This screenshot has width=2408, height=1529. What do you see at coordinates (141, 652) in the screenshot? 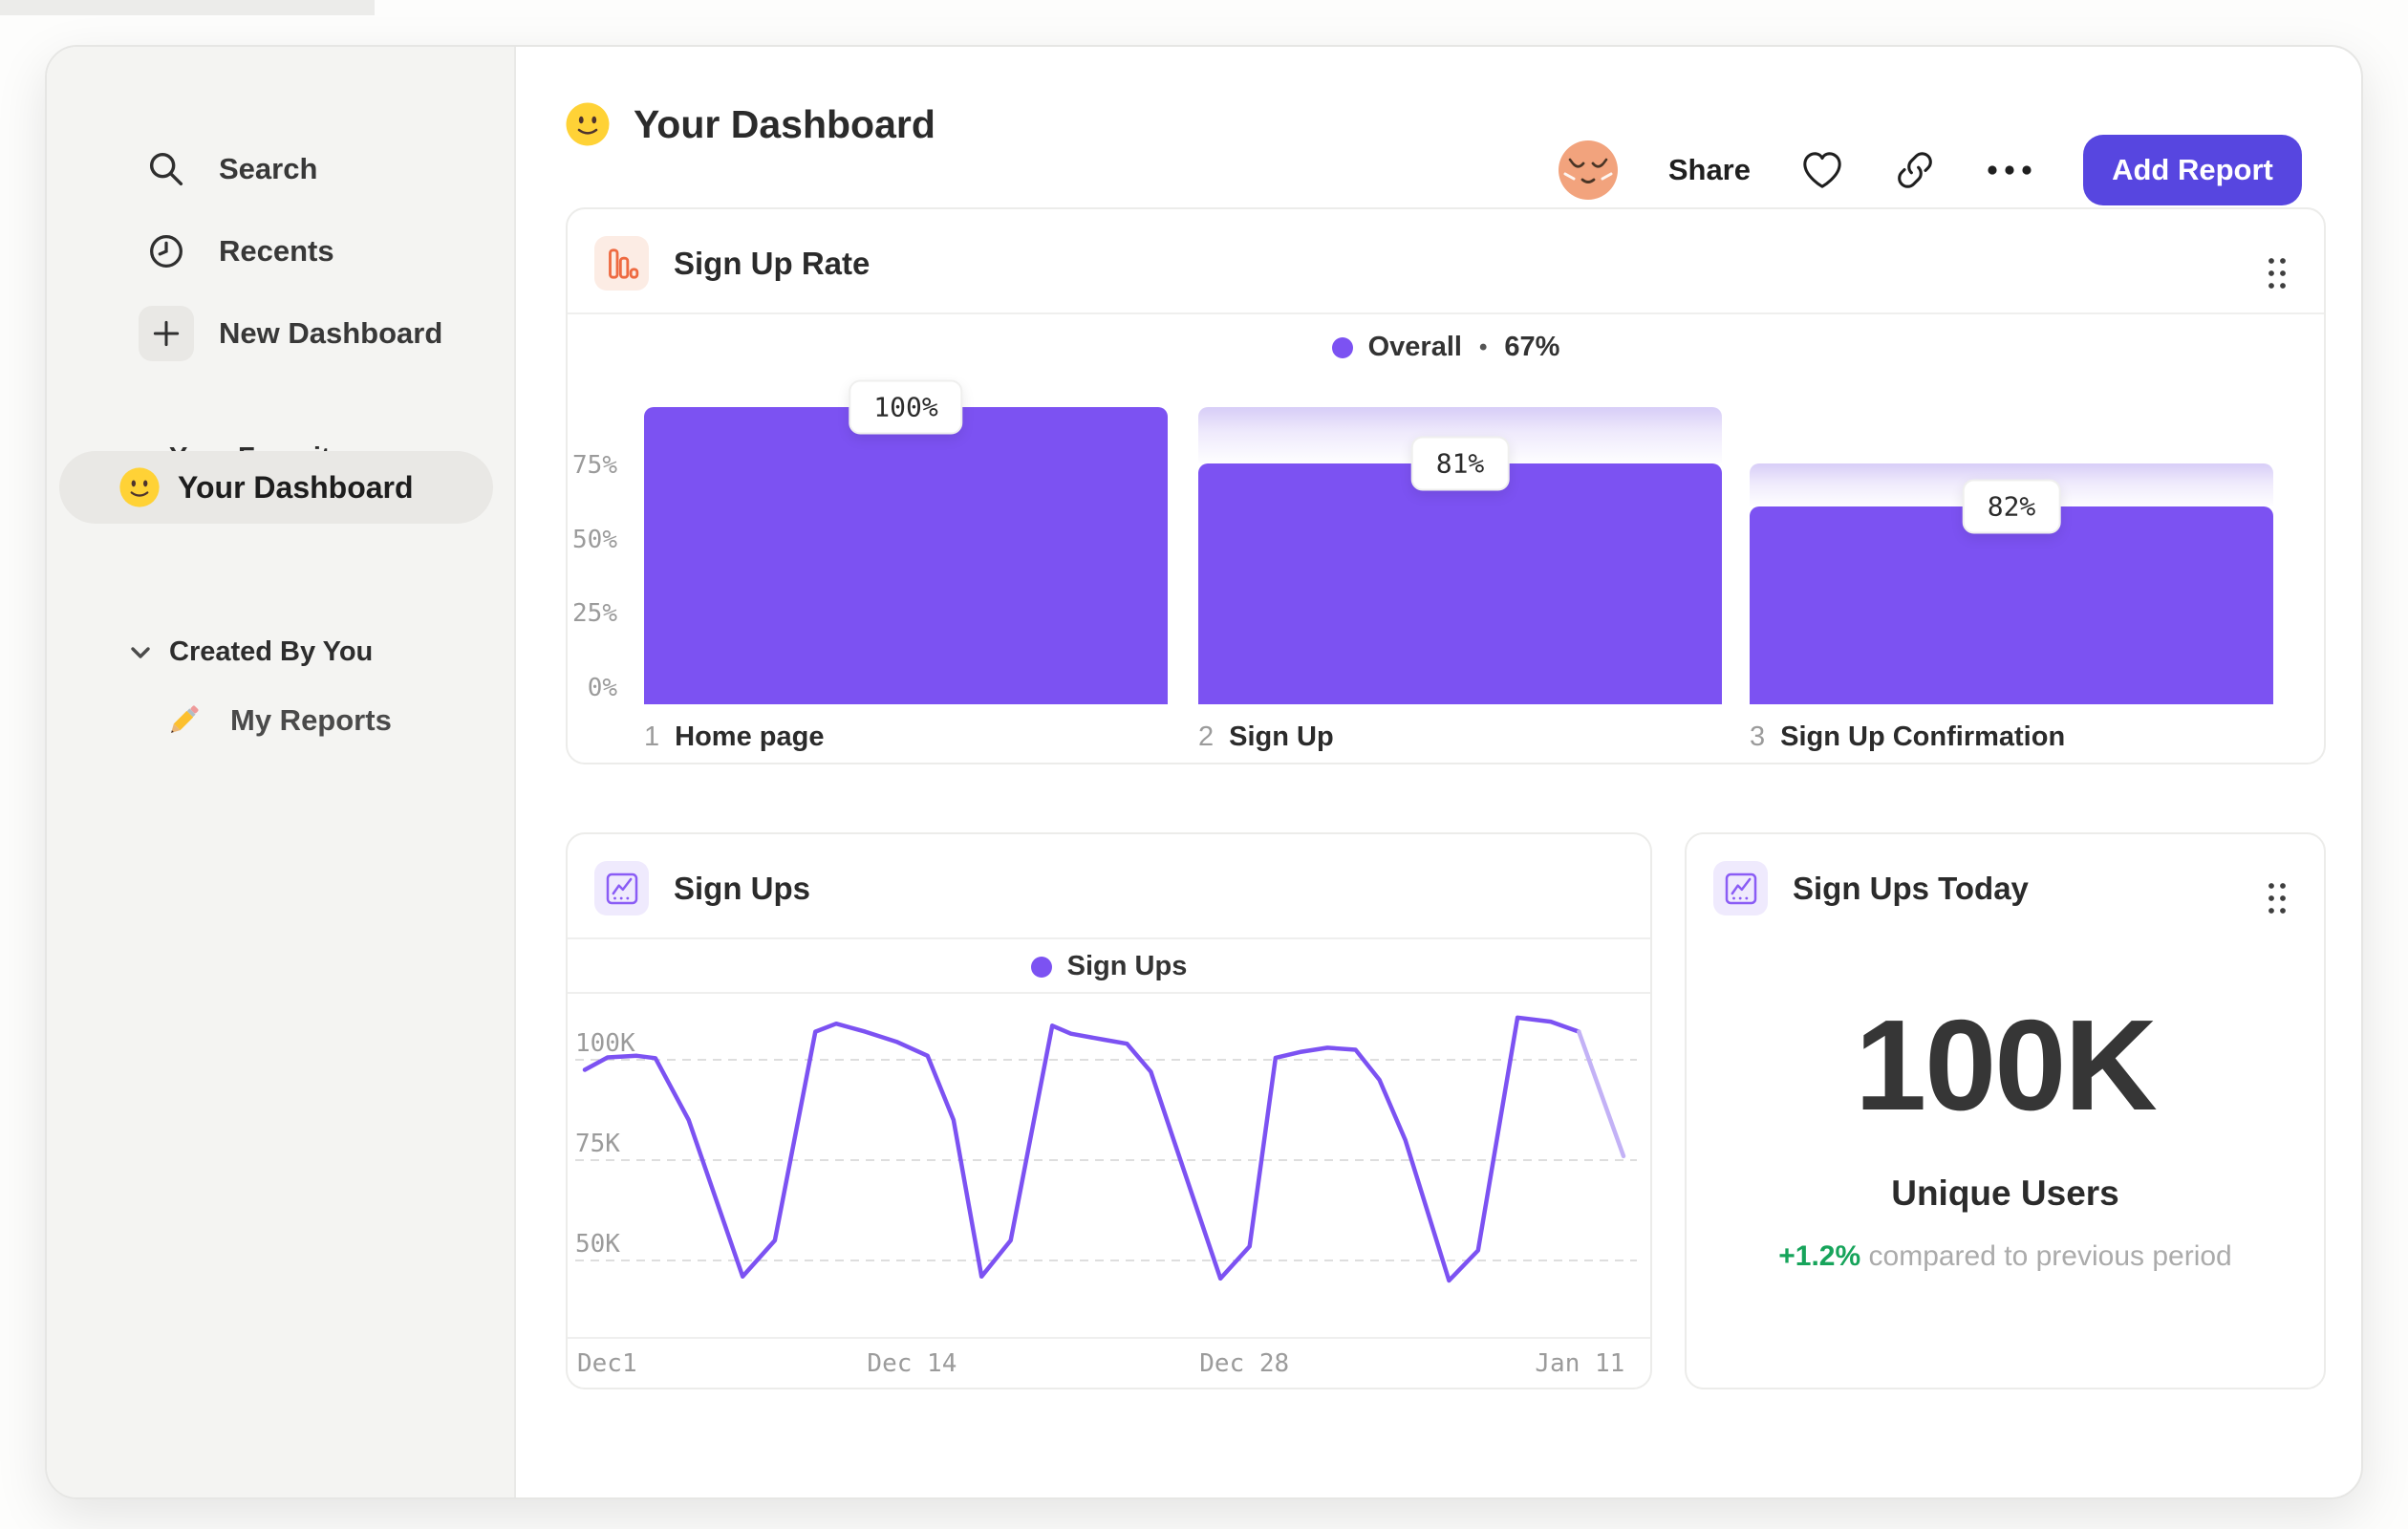
I see `chevron-down-icon` at bounding box center [141, 652].